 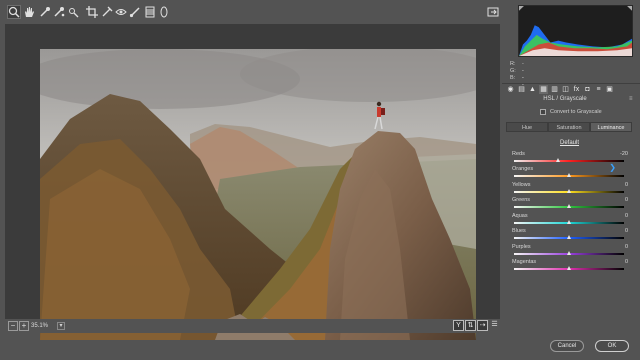 I want to click on color-sampler-icon, so click(x=59, y=12).